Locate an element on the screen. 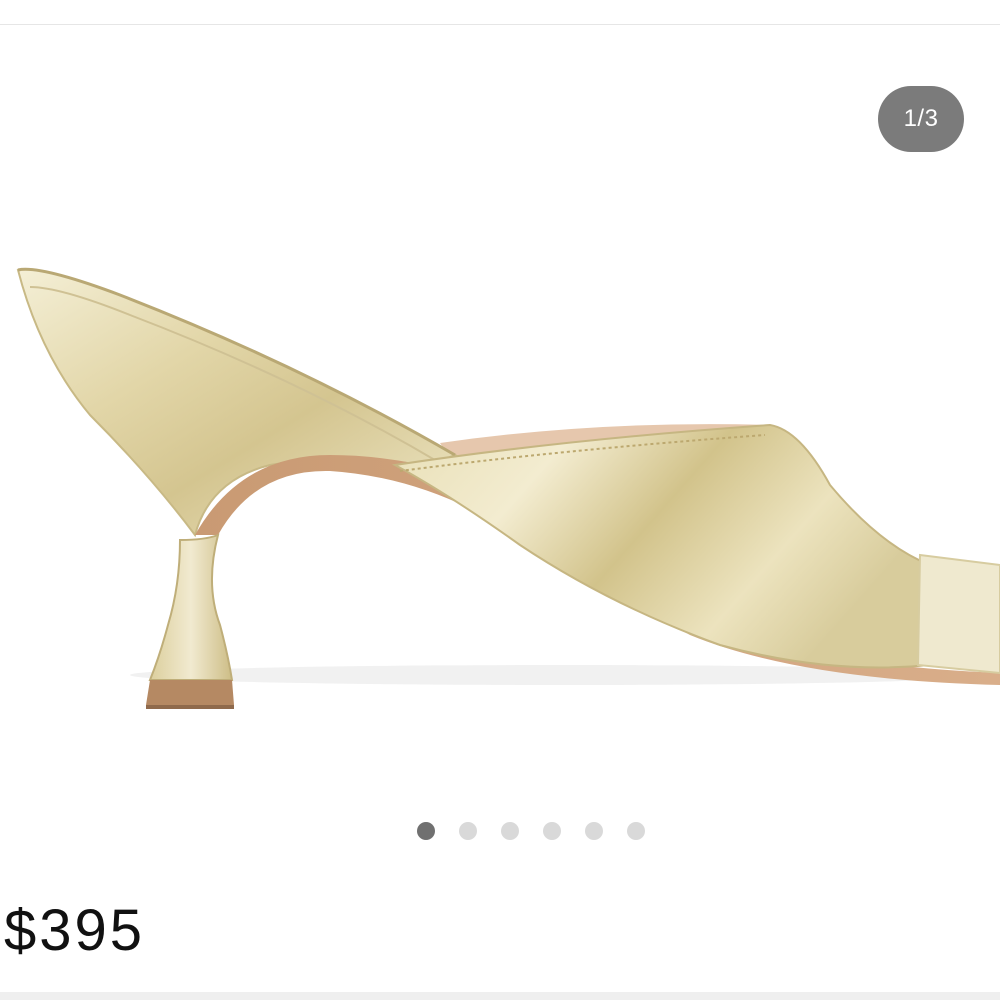 This screenshot has width=1000, height=1000. image-counter-badge: 1/3 is located at coordinates (921, 119).